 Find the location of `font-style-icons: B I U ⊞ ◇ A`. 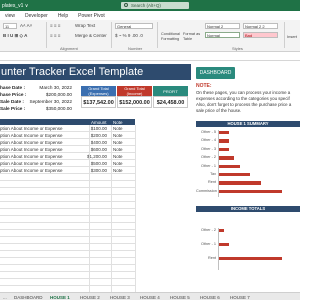

font-style-icons: B I U ⊞ ◇ A is located at coordinates (15, 36).